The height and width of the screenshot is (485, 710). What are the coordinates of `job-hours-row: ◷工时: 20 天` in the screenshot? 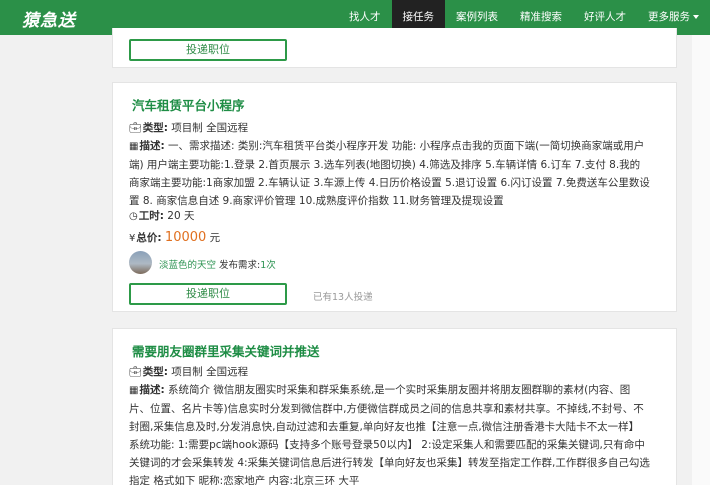 It's located at (161, 216).